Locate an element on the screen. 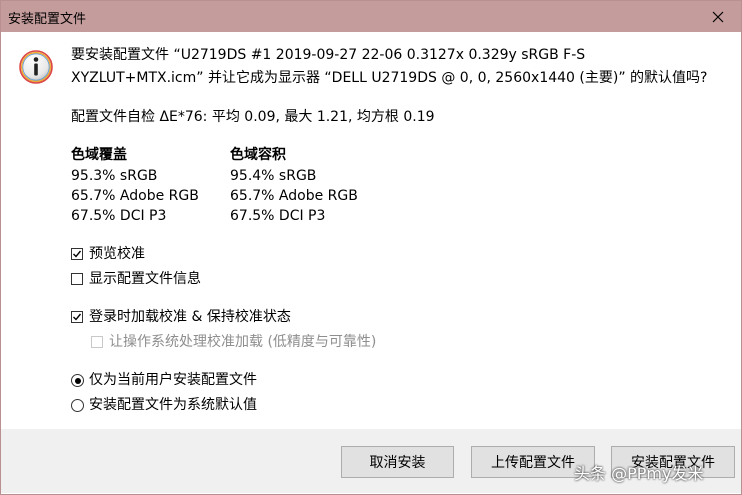 Image resolution: width=742 pixels, height=495 pixels. gamut-volume-row: 65.7% Adobe RGB is located at coordinates (294, 196).